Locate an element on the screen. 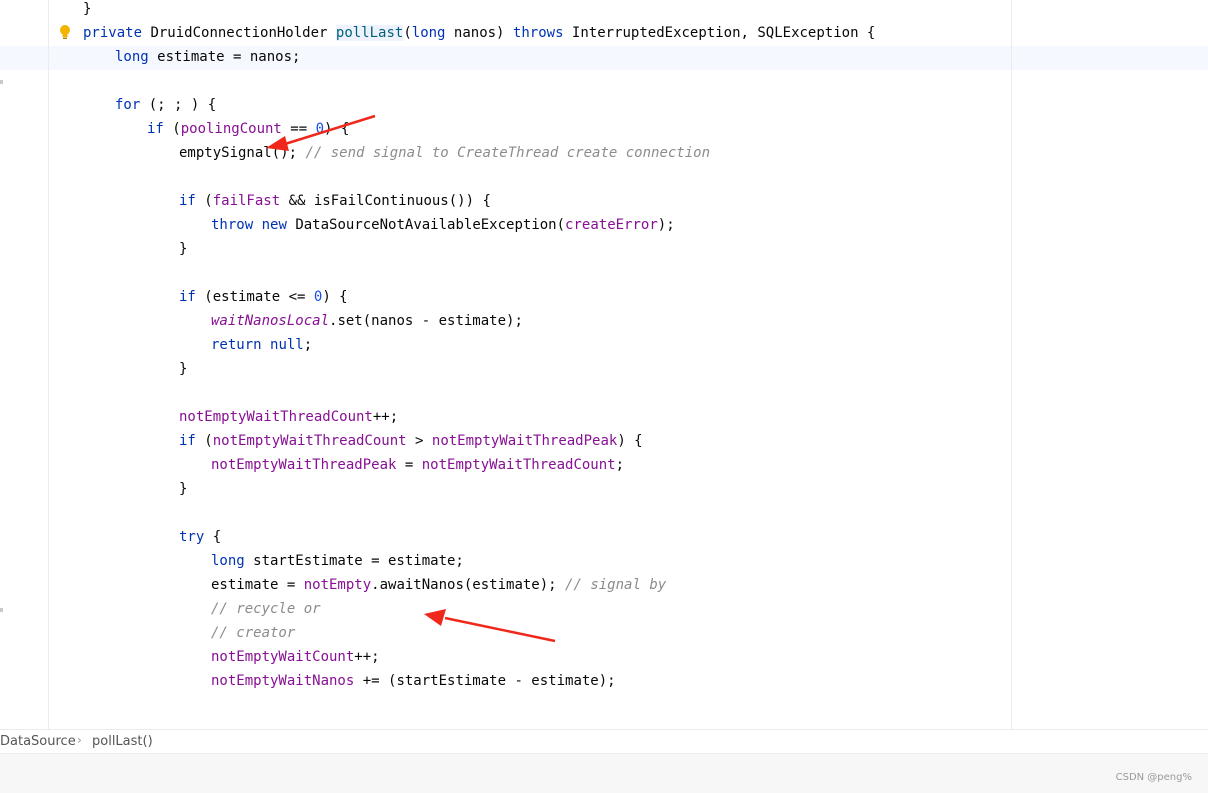 This screenshot has width=1208, height=793. code-token: DataSourceNotAvailableException( is located at coordinates (426, 225).